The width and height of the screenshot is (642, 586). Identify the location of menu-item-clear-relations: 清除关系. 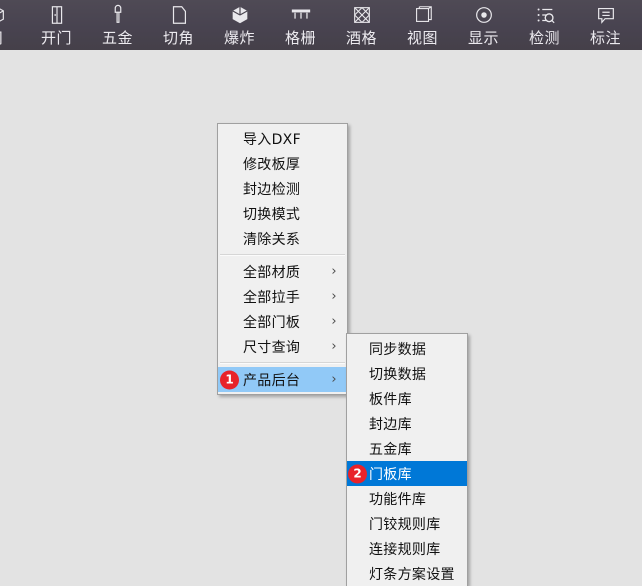
(282, 238).